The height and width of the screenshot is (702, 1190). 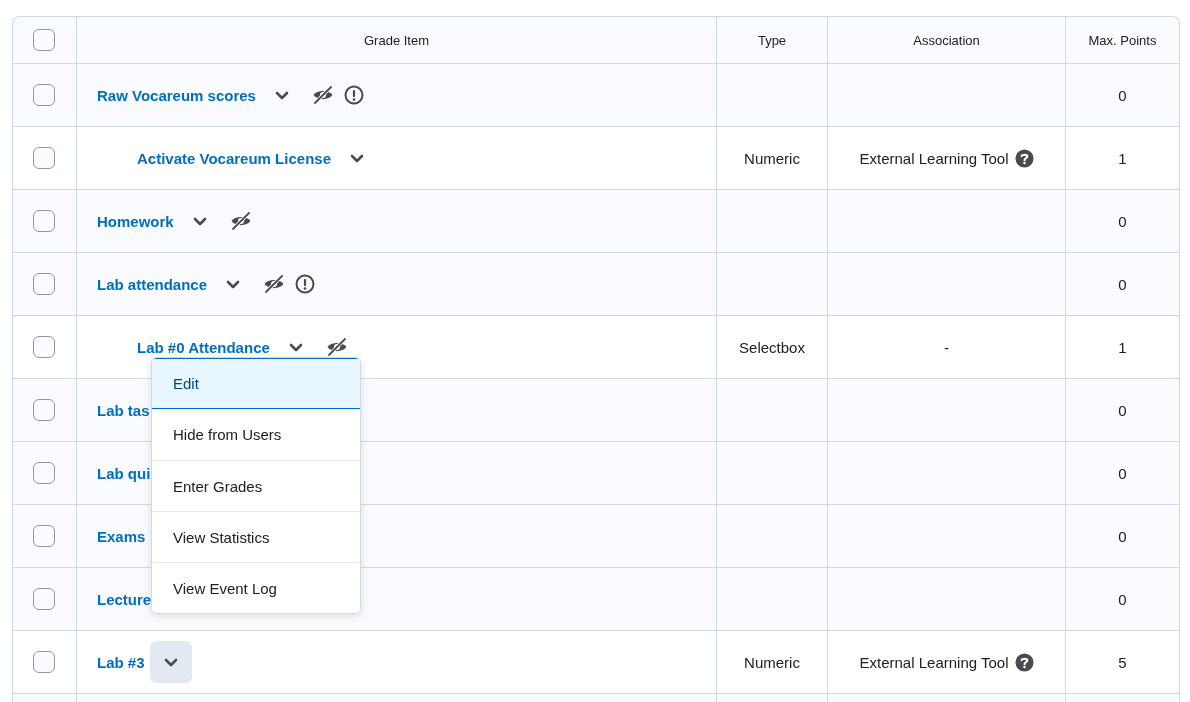 I want to click on menu-item: Enter Grades, so click(x=256, y=485).